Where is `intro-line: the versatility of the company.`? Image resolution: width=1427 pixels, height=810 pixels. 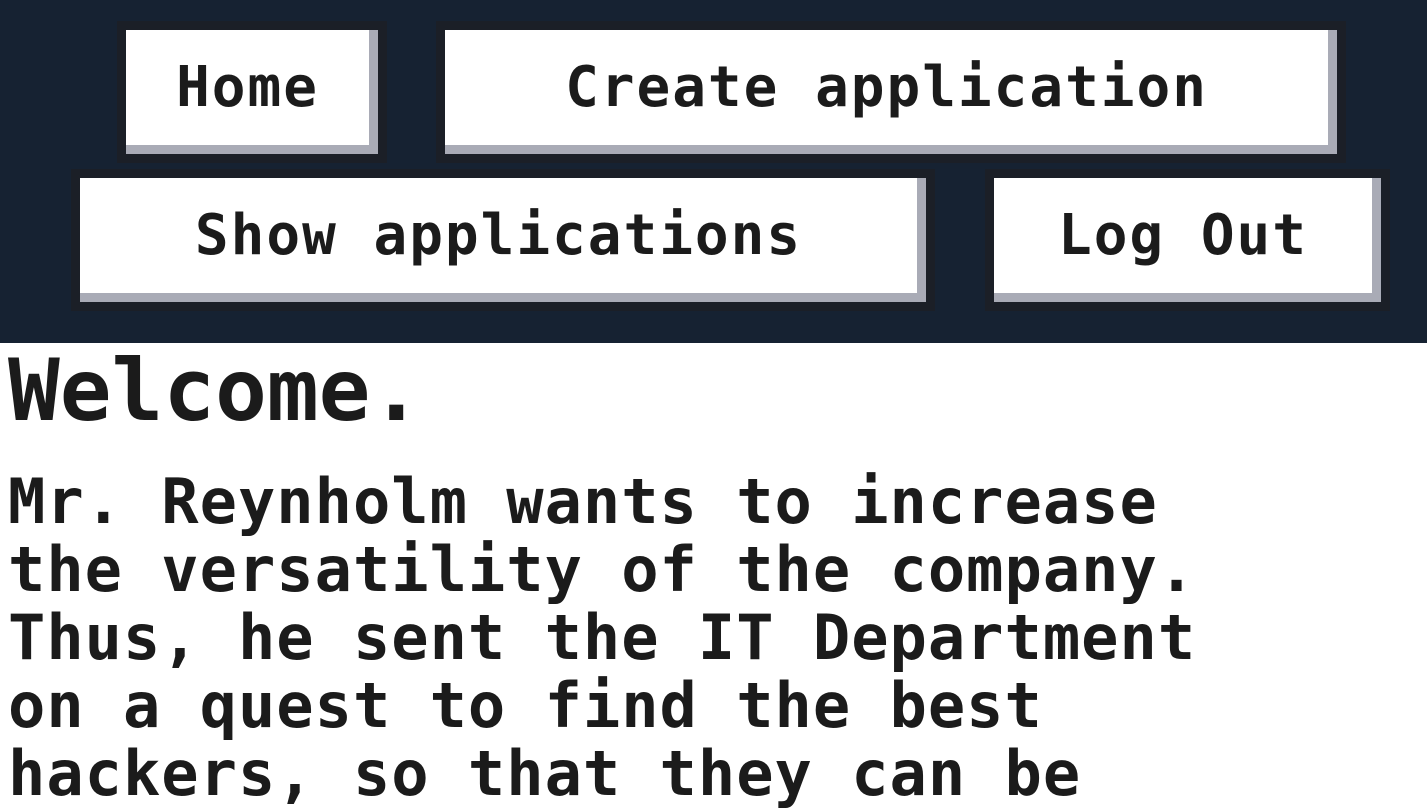
intro-line: the versatility of the company. is located at coordinates (602, 569).